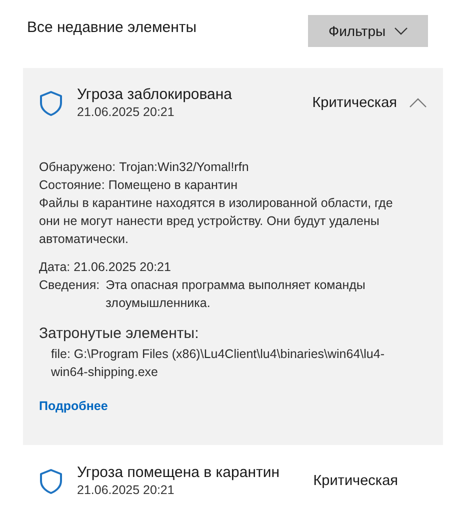 The image size is (450, 516). Describe the element at coordinates (144, 167) in the screenshot. I see `detail-line: Обнаружено: Trojan:Win32/Yomal!rfn` at that location.